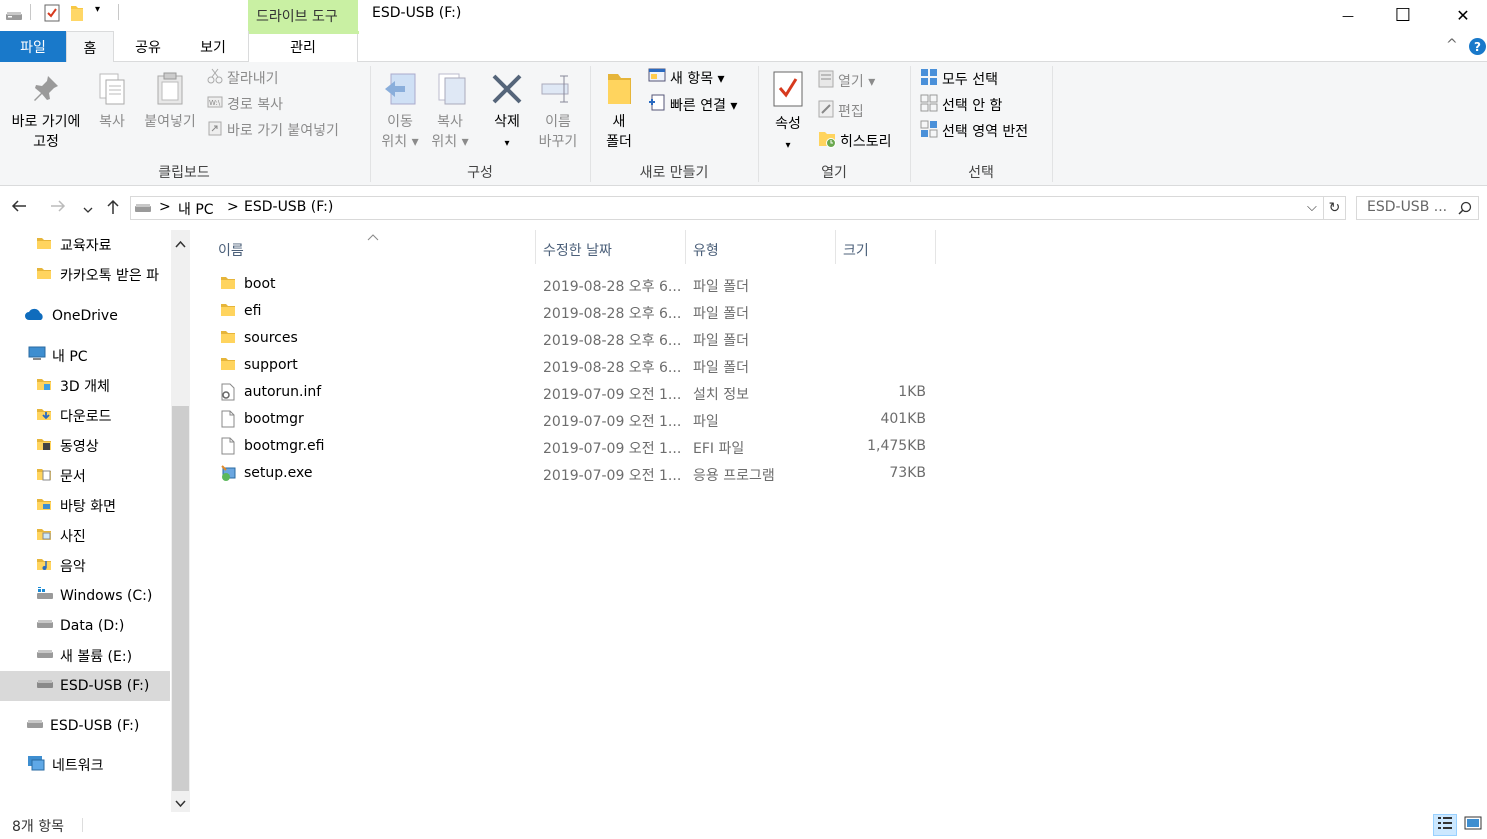  What do you see at coordinates (105, 686) in the screenshot?
I see `nav-item-label: ESD-USB (F:)` at bounding box center [105, 686].